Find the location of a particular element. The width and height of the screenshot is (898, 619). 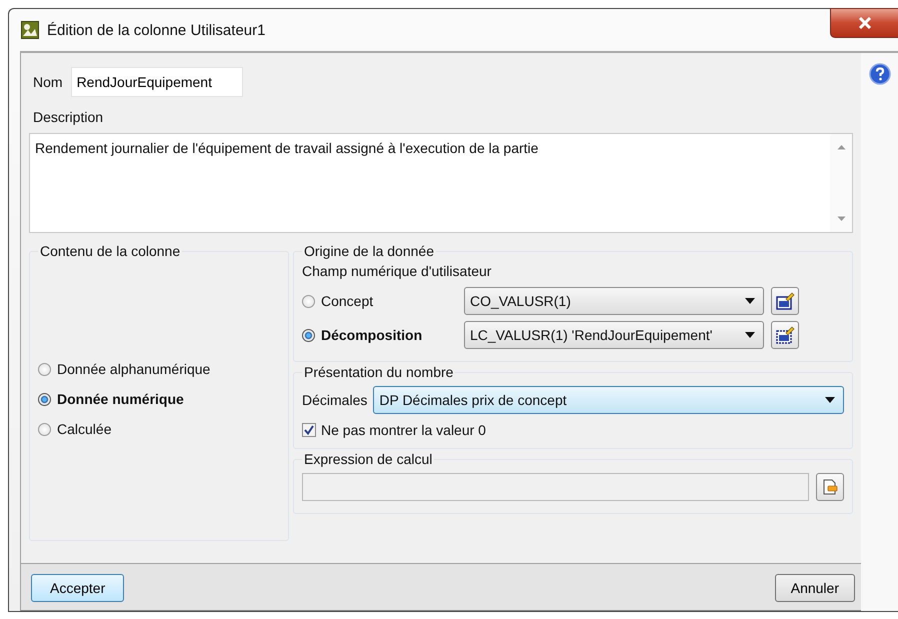

dropdown: DP Décimales prix de concept is located at coordinates (608, 400).